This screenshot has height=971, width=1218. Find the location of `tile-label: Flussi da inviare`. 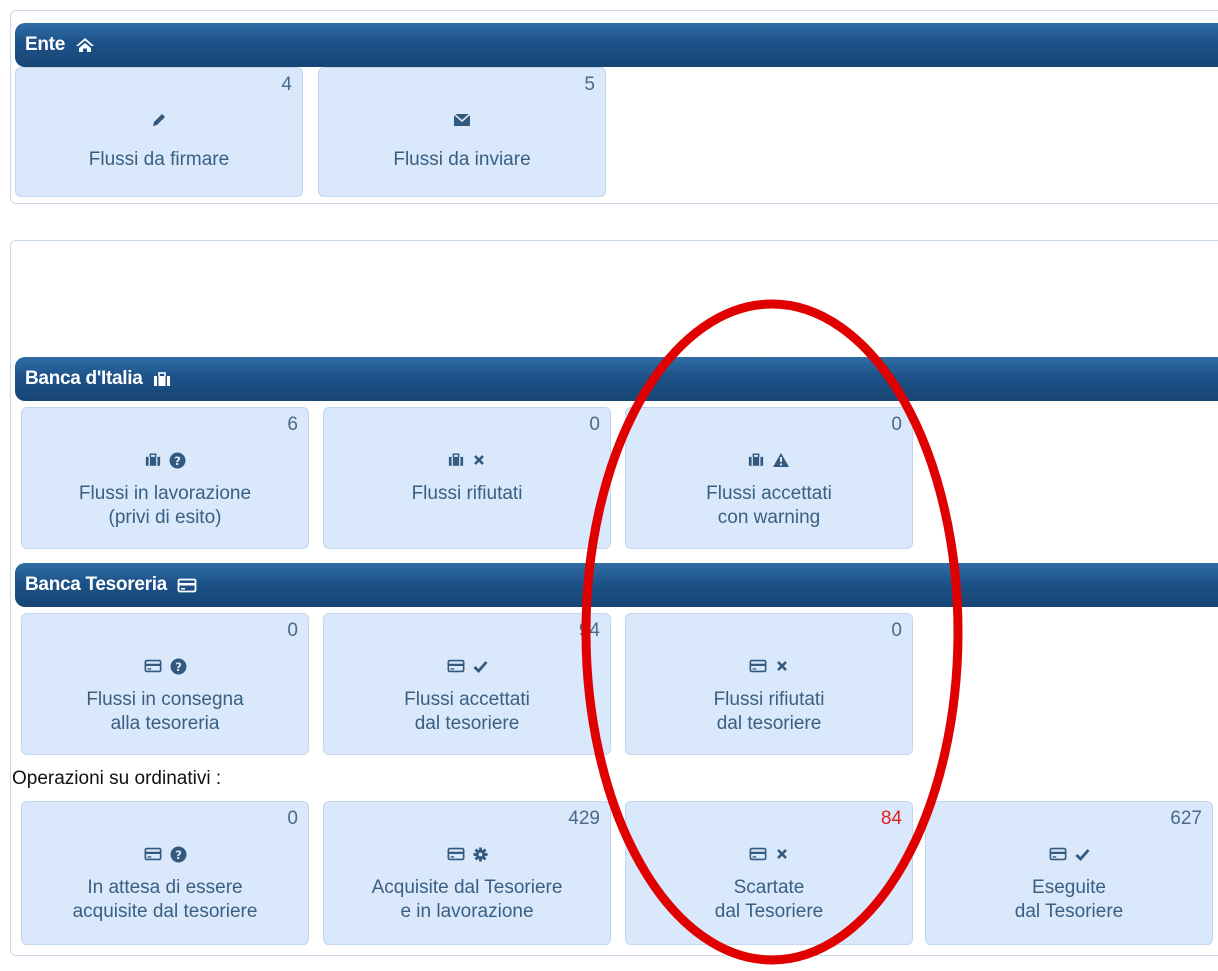

tile-label: Flussi da inviare is located at coordinates (462, 159).